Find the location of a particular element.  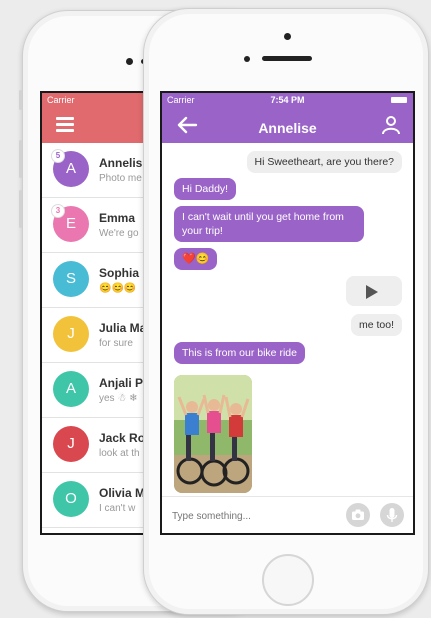

unread-badge: 5 is located at coordinates (58, 156).